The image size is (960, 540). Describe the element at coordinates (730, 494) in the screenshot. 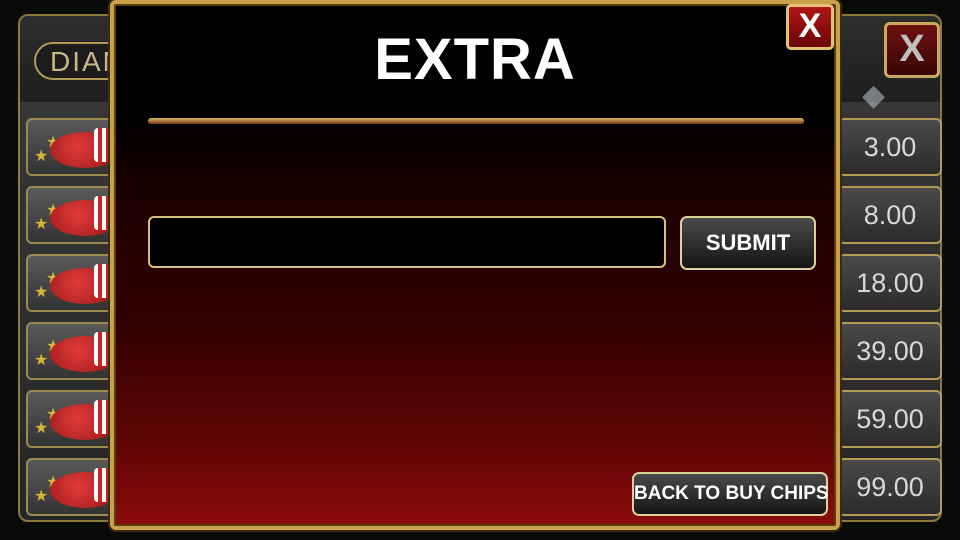

I see `back-to-buy-chips-button: BACK TO BUY CHIPS` at that location.